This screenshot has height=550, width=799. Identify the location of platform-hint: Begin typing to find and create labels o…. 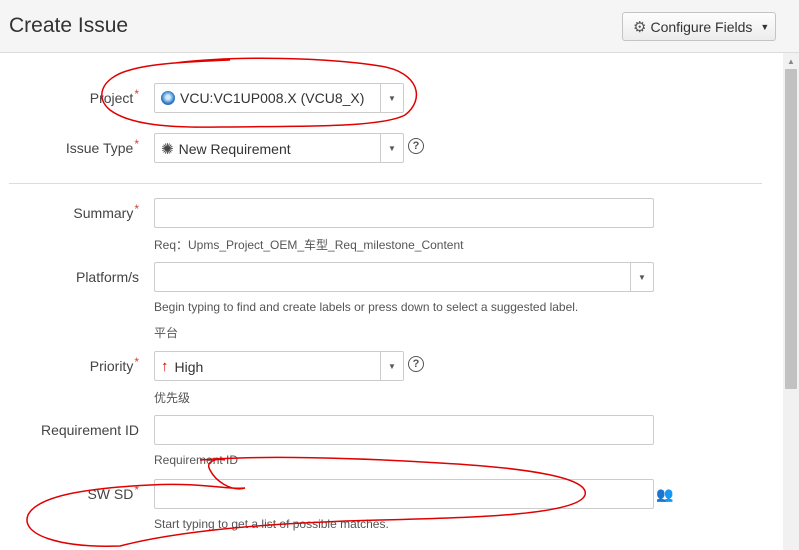
(366, 307).